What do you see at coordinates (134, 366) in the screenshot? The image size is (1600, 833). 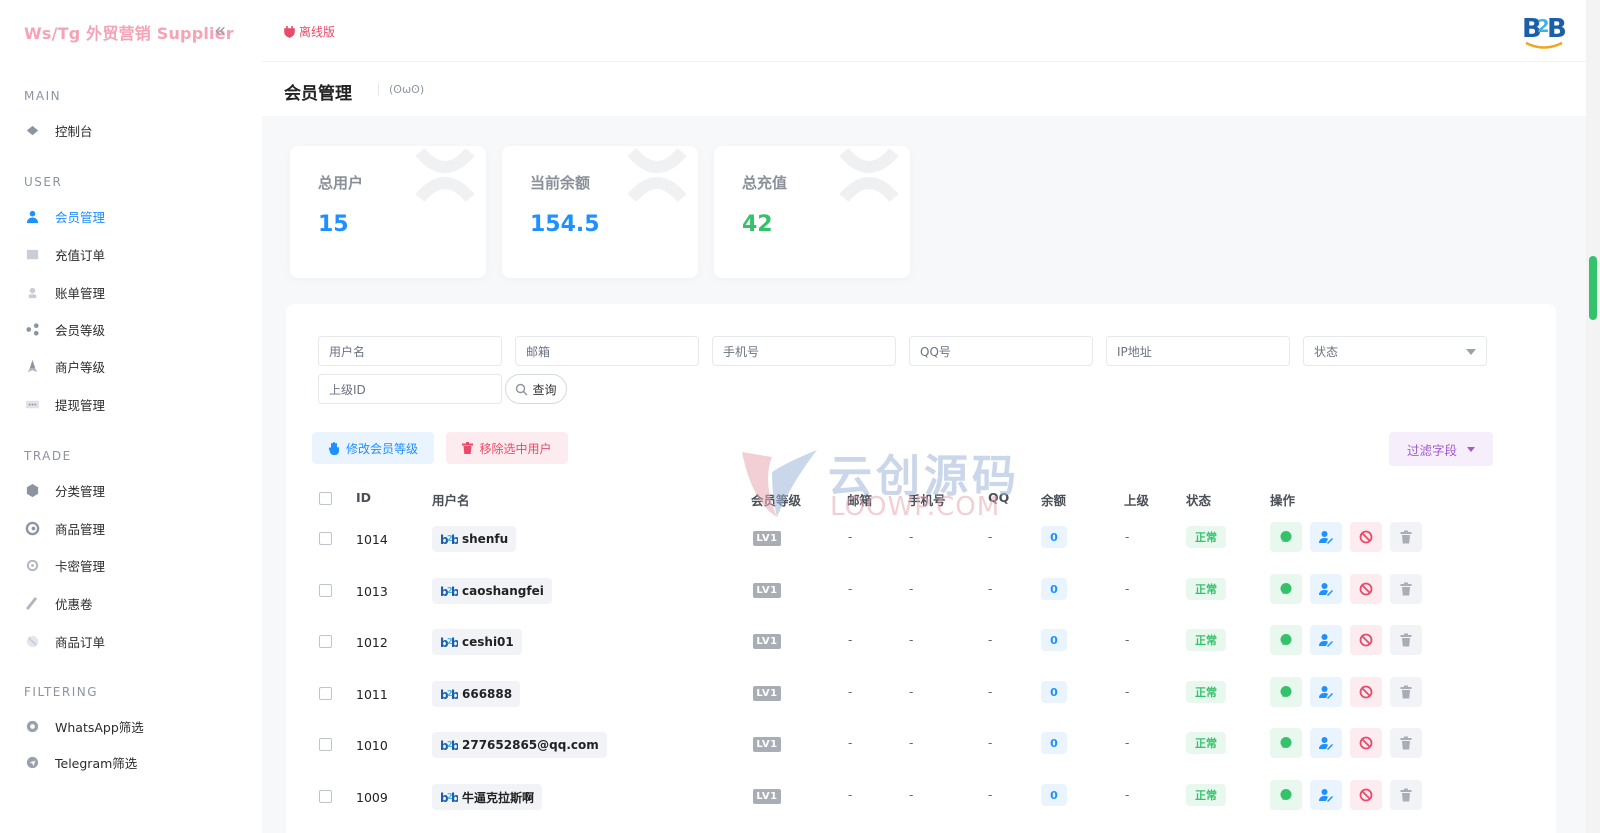 I see `sidebar-item-merchant-levels: 商户等级` at bounding box center [134, 366].